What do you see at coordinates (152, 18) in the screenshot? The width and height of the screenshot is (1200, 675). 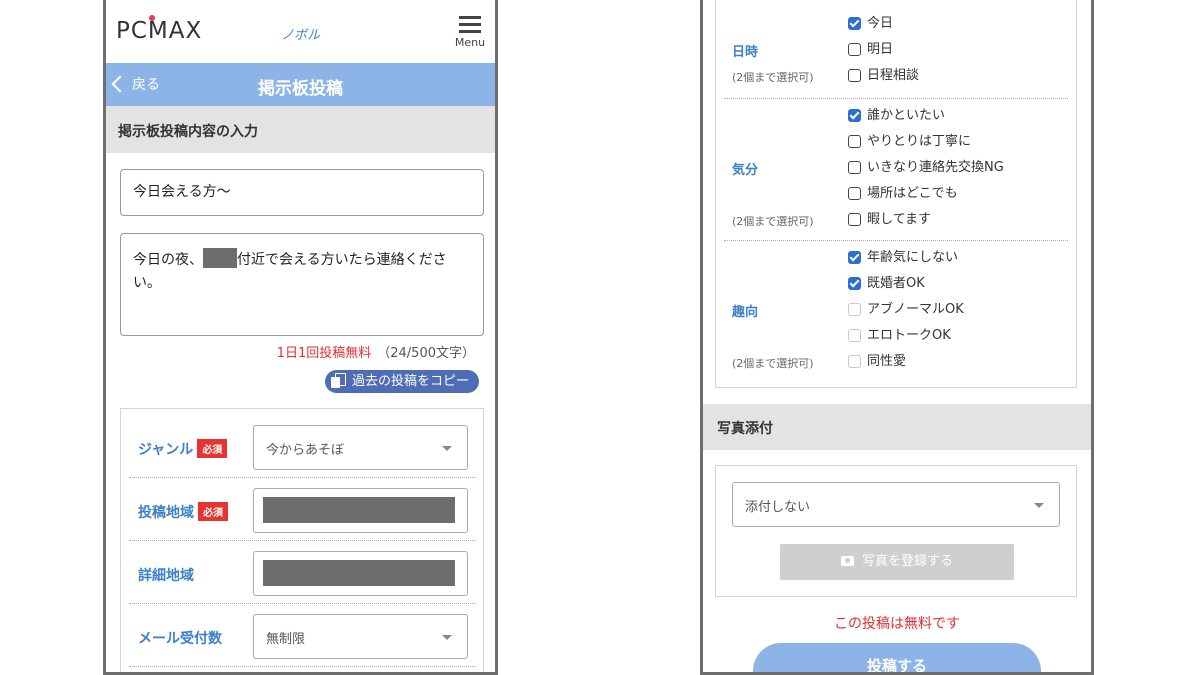 I see `logo-dot` at bounding box center [152, 18].